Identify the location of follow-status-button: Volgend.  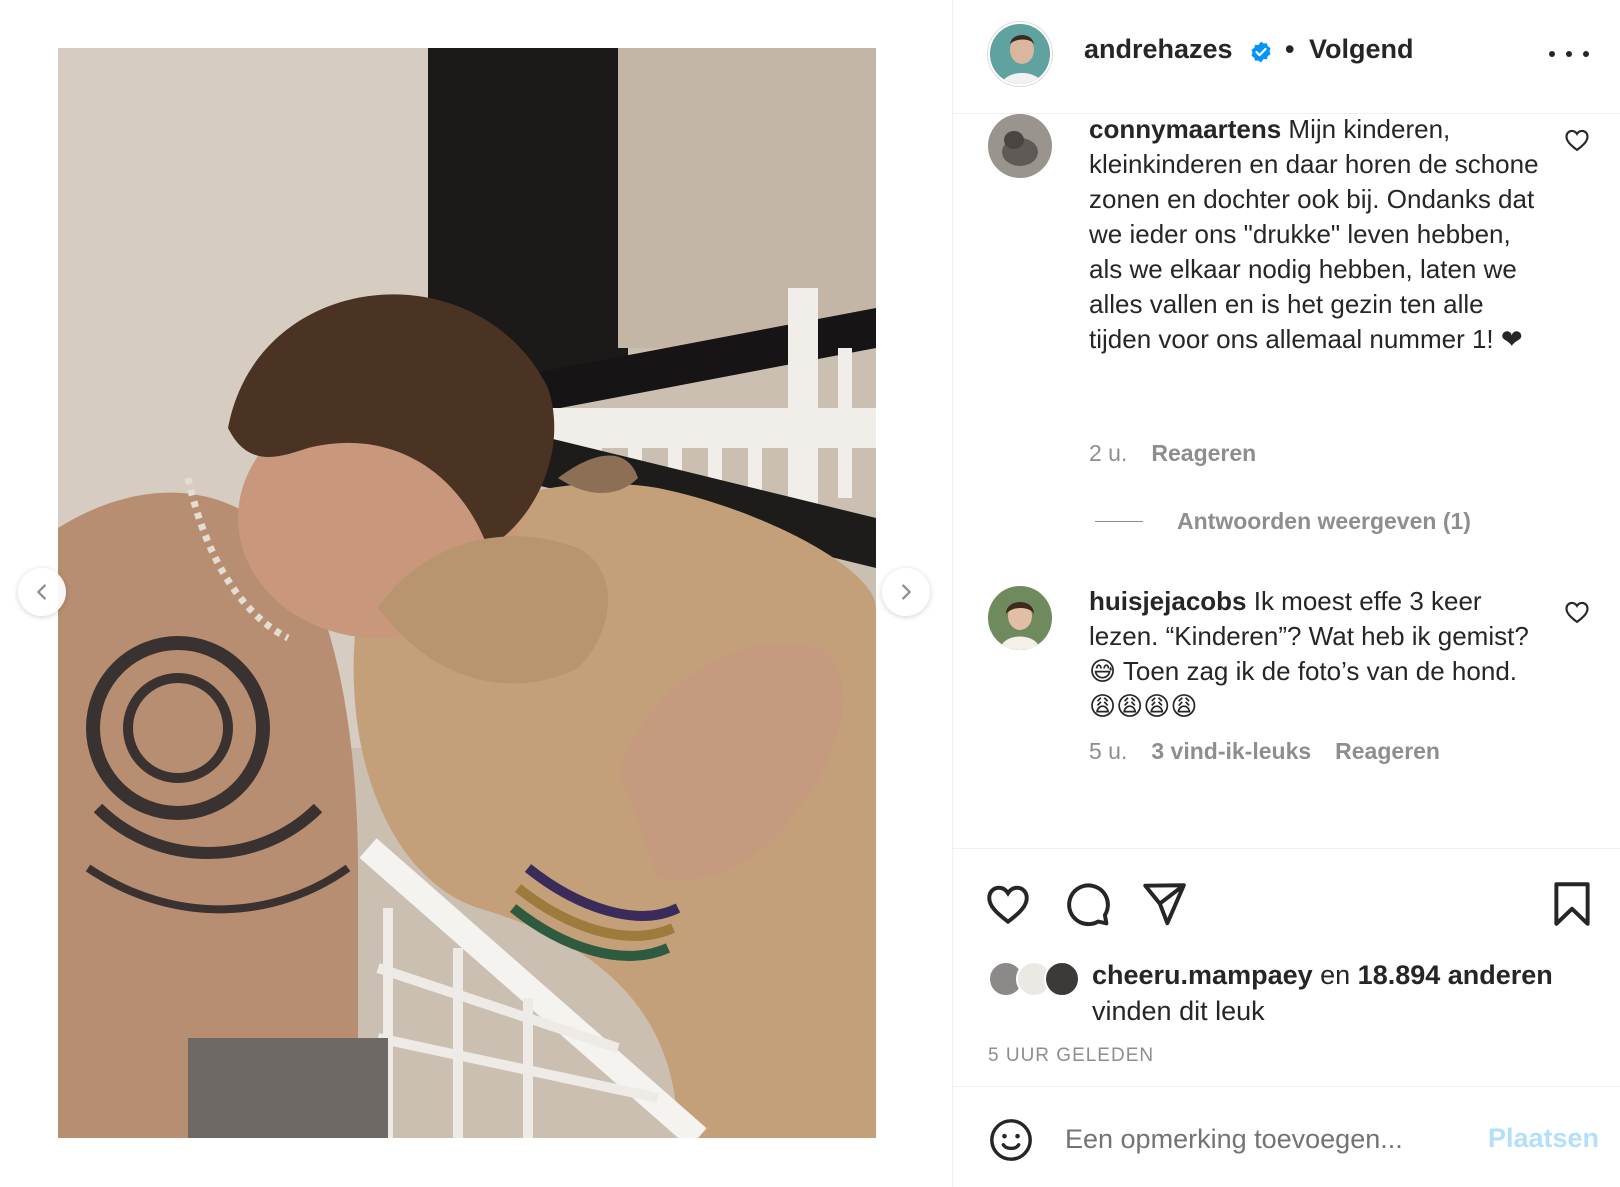
(1361, 49).